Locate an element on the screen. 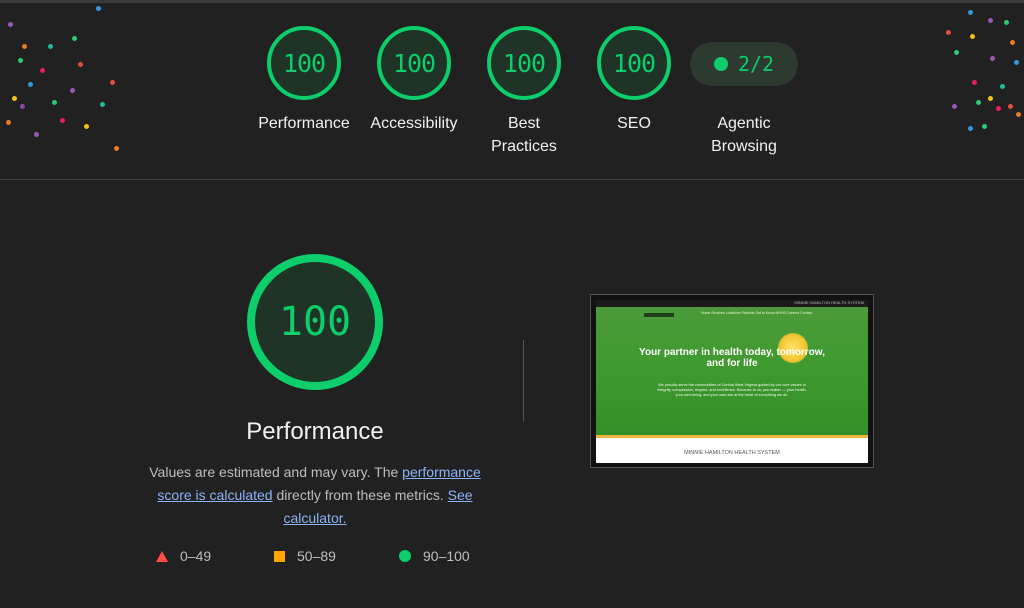  orange-square-icon is located at coordinates (279, 556).